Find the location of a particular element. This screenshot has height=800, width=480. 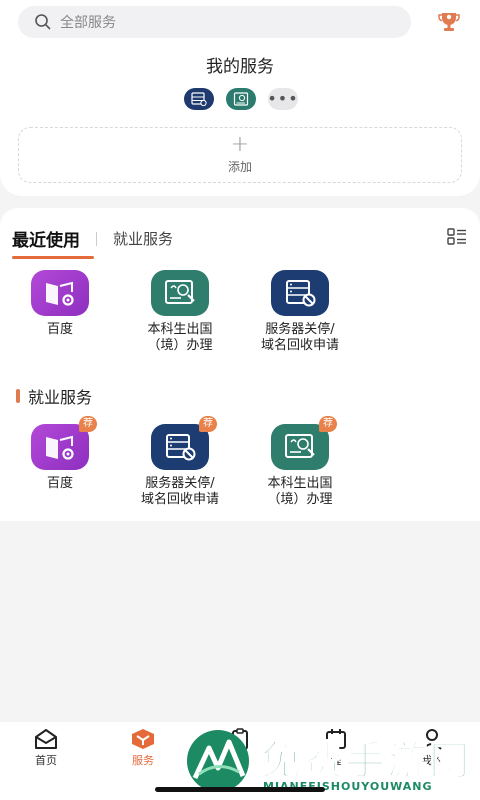

trophy-icon is located at coordinates (449, 22).